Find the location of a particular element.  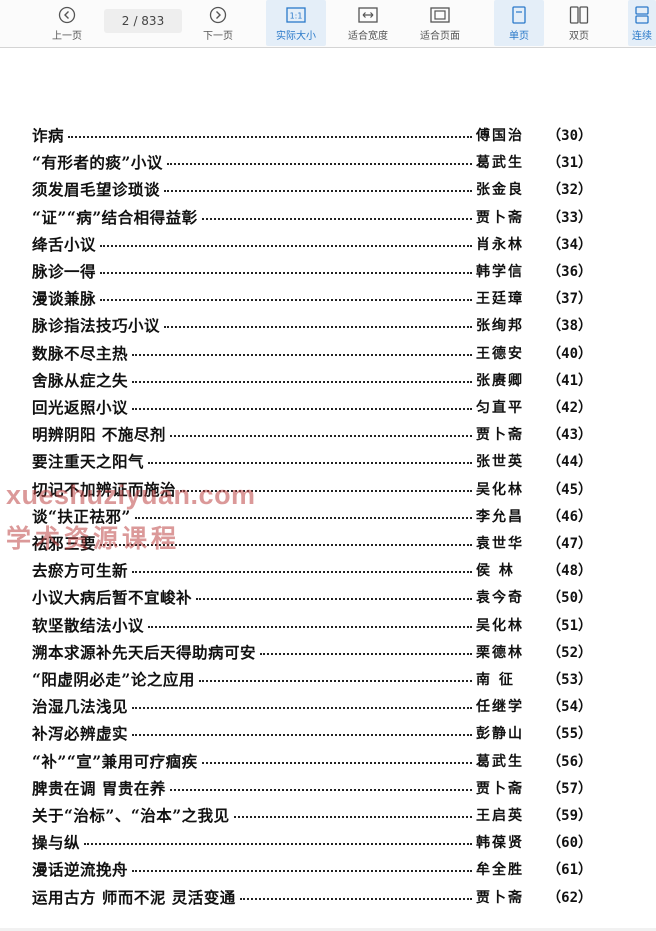

toc-entry-title: 诈病 is located at coordinates (48, 135).